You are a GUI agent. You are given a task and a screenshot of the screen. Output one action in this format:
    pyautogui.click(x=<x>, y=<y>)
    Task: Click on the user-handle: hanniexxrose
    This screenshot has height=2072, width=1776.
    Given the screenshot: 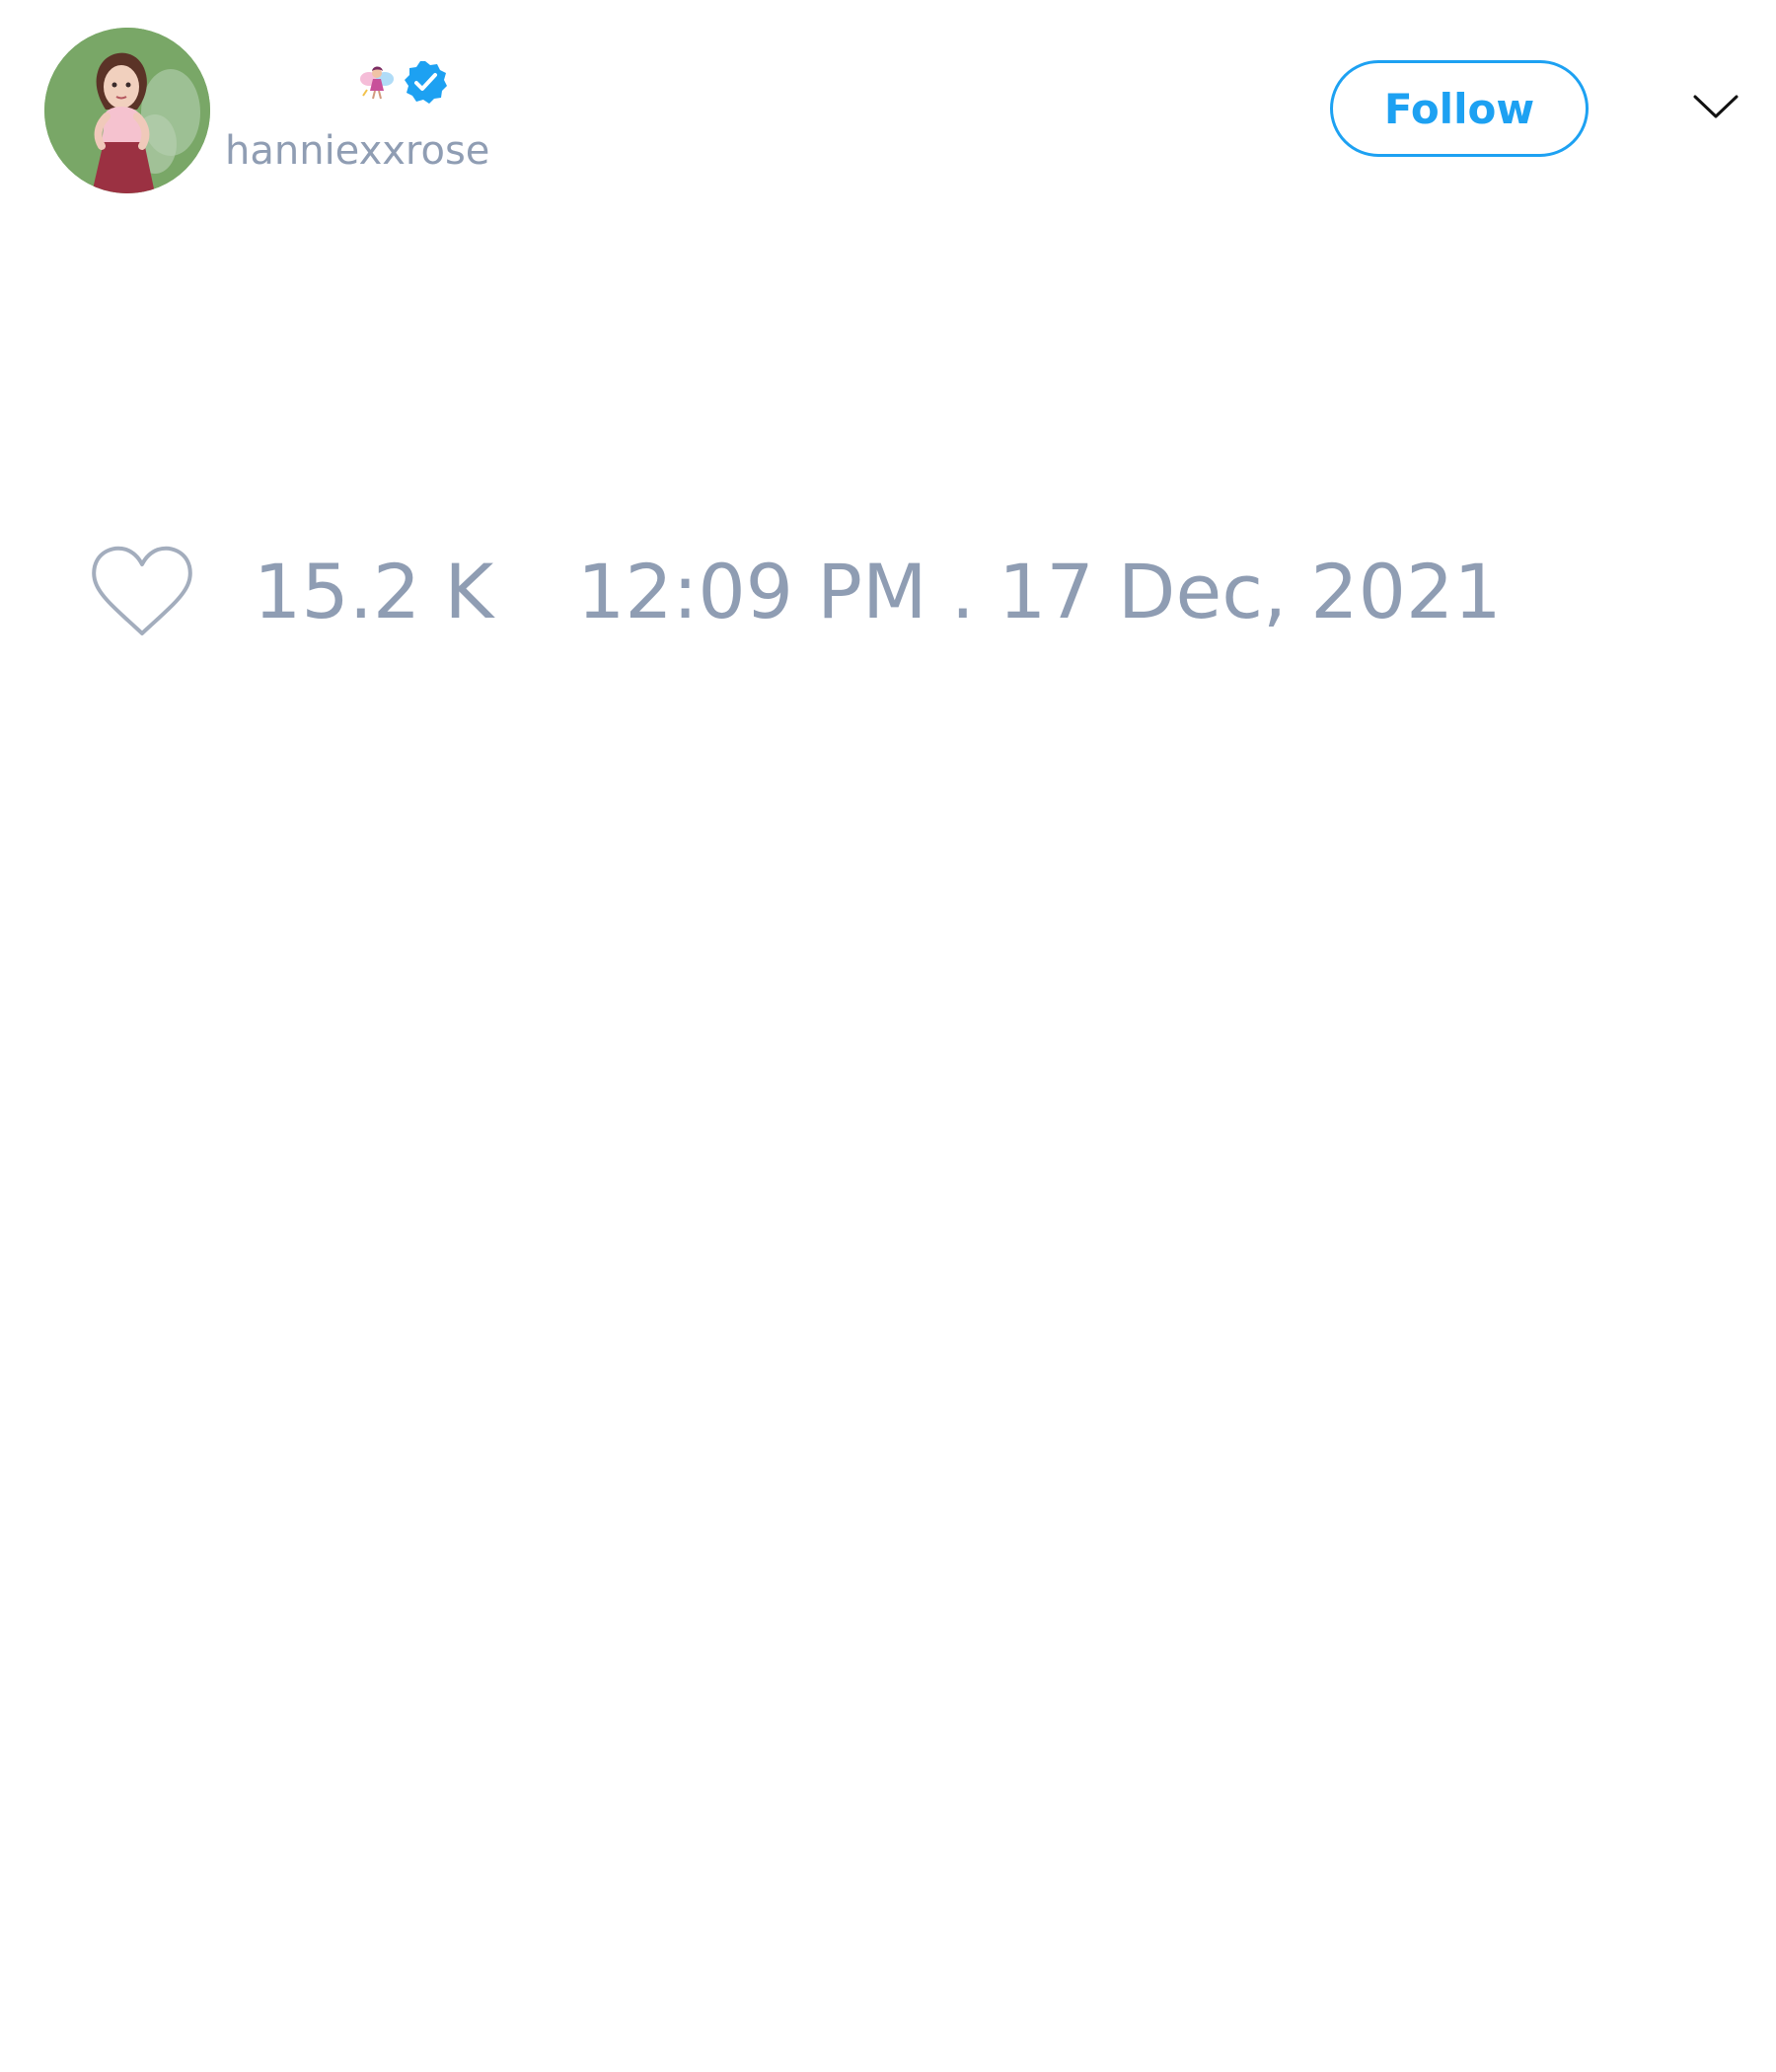 What is the action you would take?
    pyautogui.click(x=357, y=151)
    